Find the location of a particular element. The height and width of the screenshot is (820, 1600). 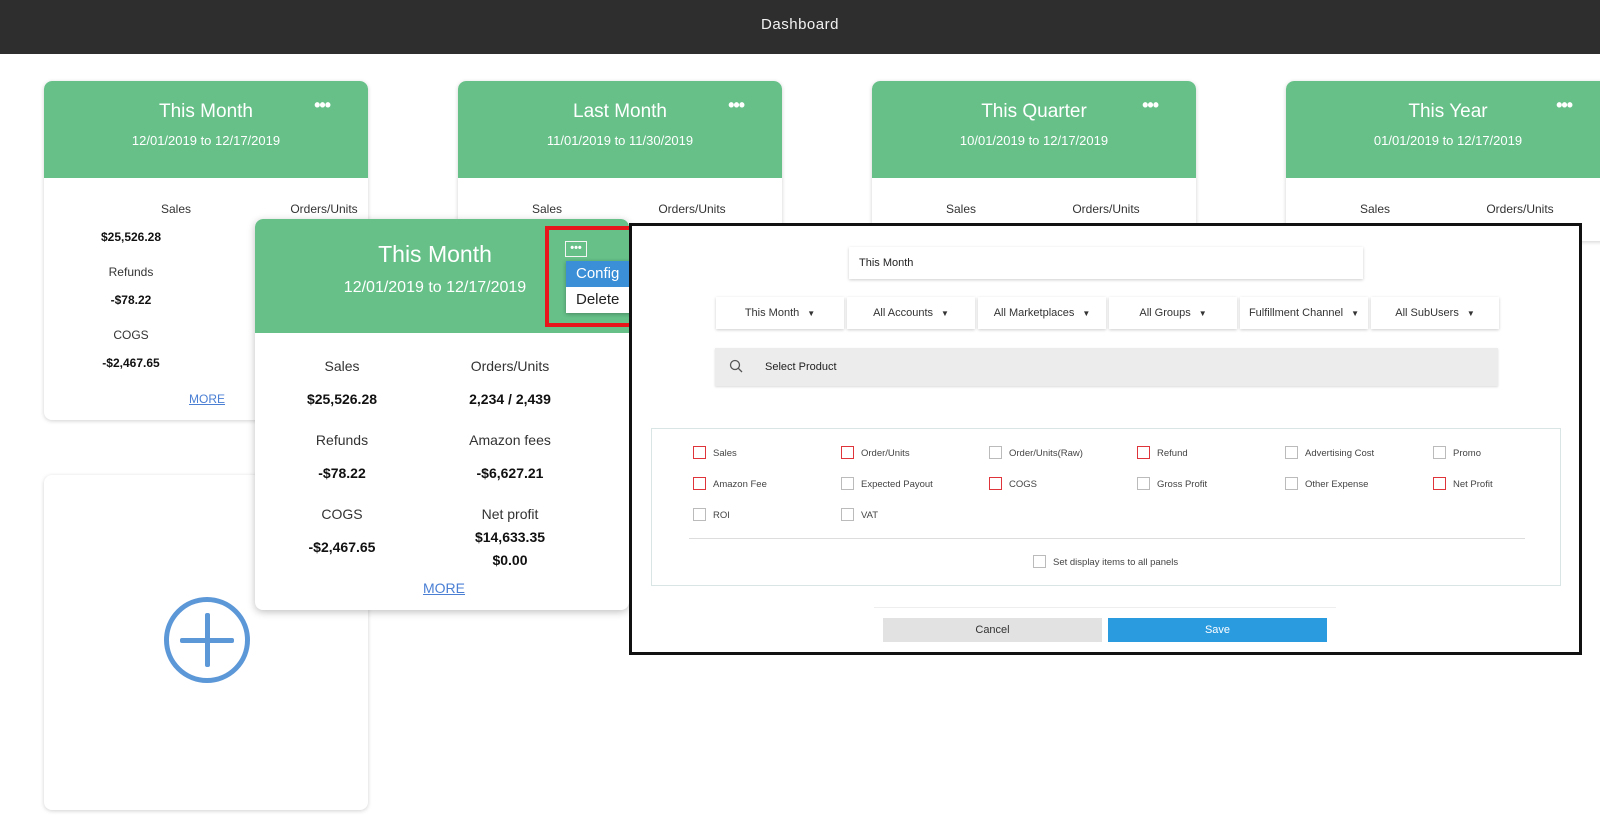

checkbox-label: Order/Units(Raw) is located at coordinates (1046, 453).